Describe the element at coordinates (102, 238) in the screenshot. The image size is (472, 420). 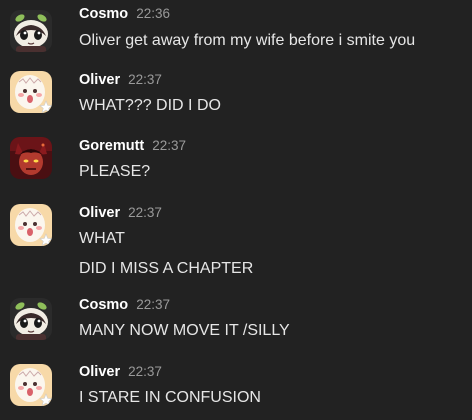
I see `message-text: WHAT` at that location.